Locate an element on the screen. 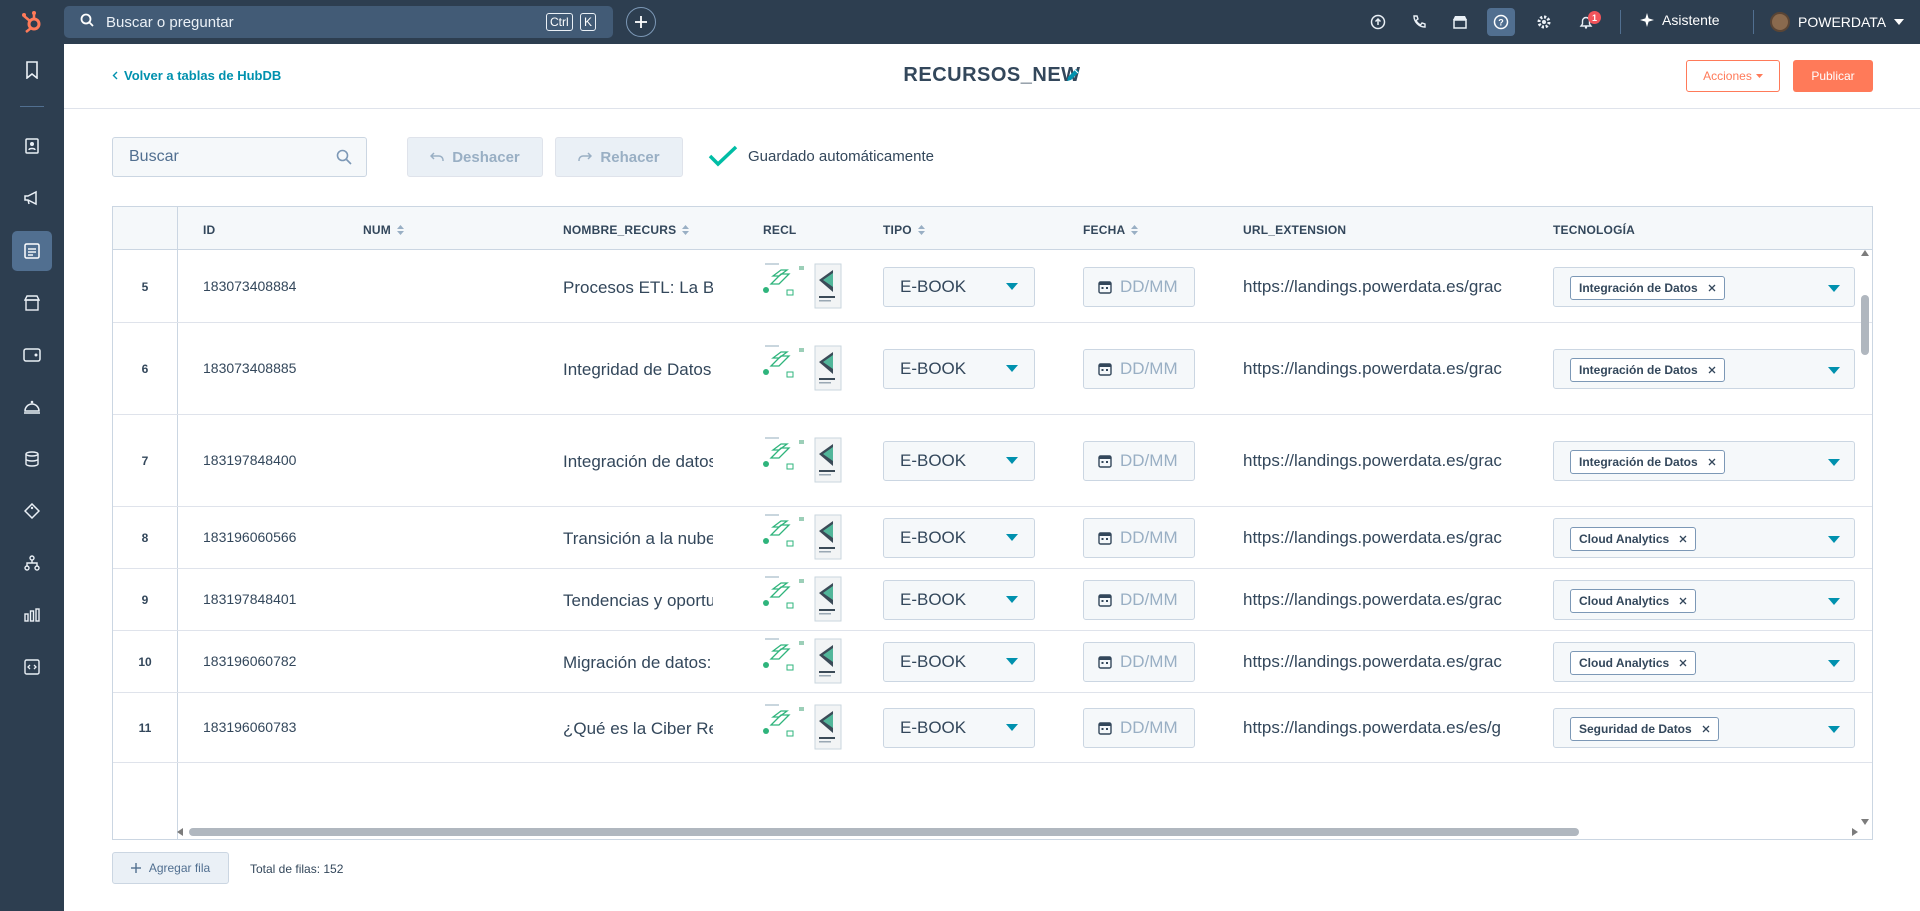  bookmarks-icon is located at coordinates (32, 70).